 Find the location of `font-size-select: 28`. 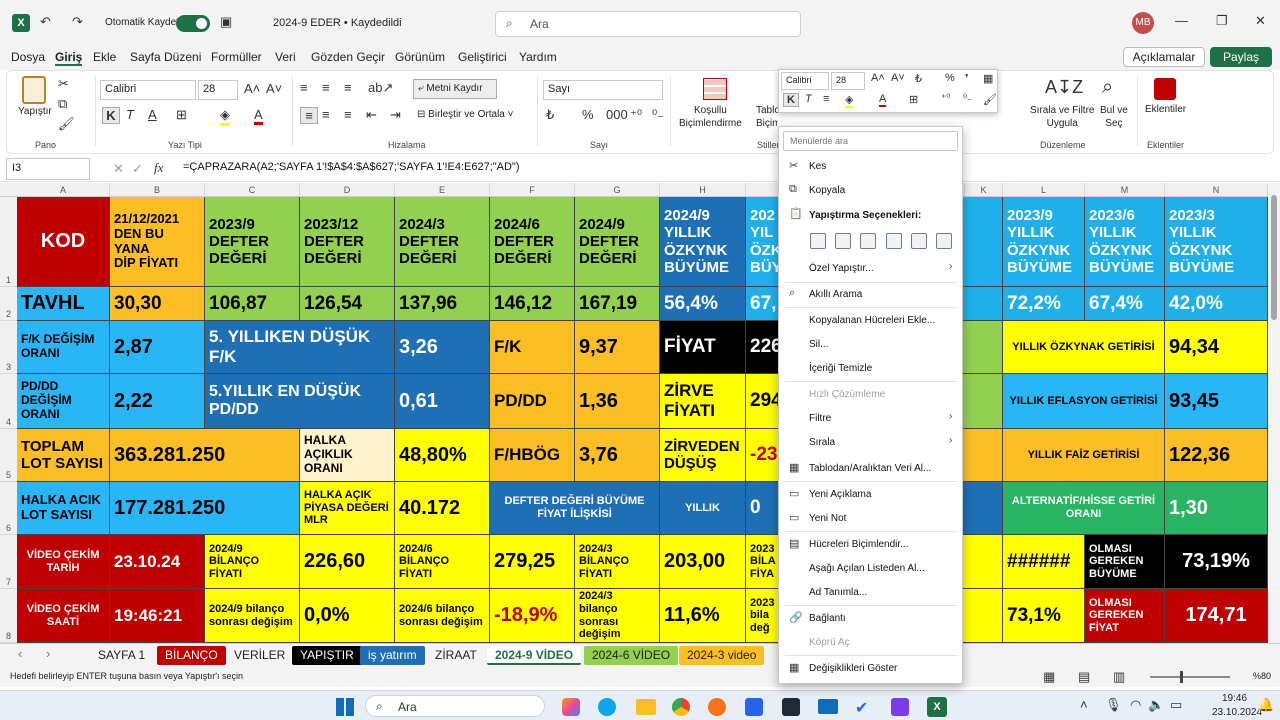

font-size-select: 28 is located at coordinates (218, 90).